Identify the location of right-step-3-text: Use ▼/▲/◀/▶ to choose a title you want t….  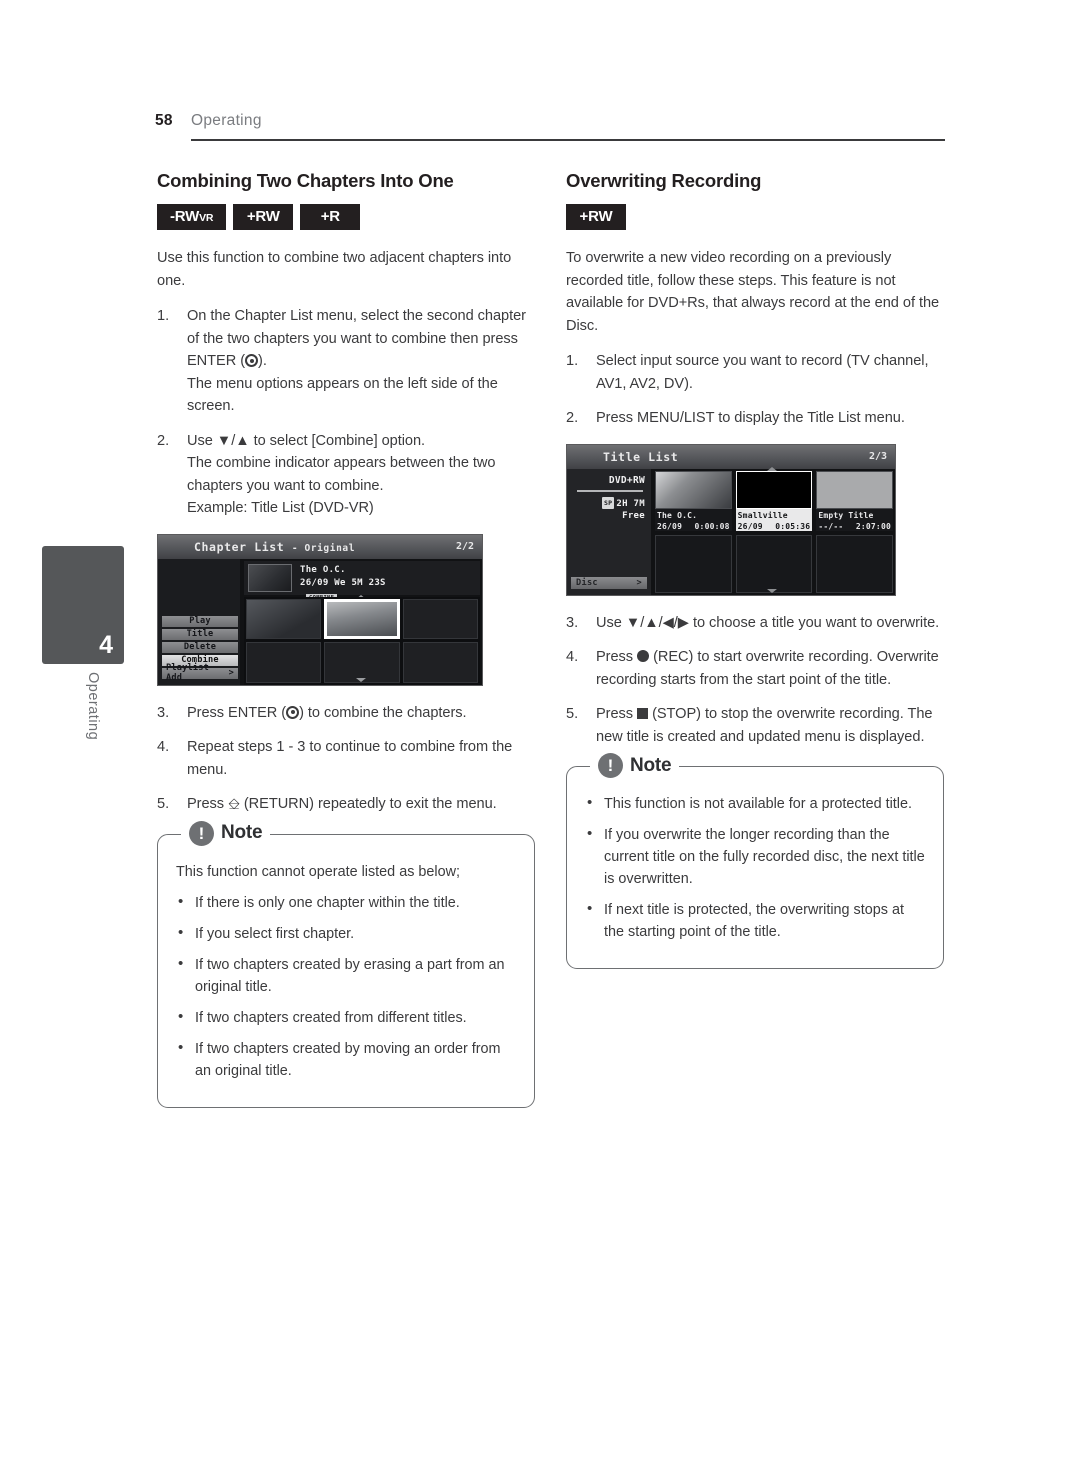
(768, 622).